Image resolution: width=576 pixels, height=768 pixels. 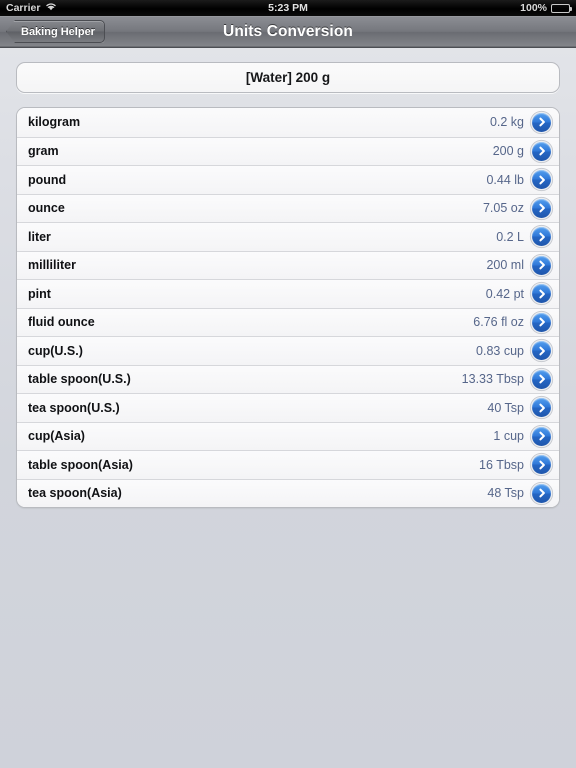 I want to click on unit-value: 0.83 cup, so click(x=500, y=350).